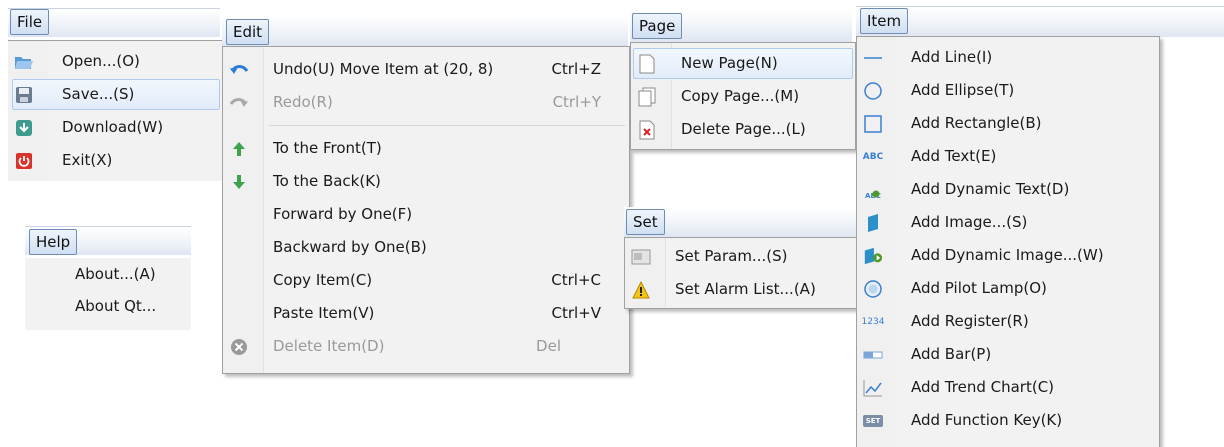 This screenshot has height=447, width=1224. What do you see at coordinates (873, 156) in the screenshot?
I see `text-icon: ABC` at bounding box center [873, 156].